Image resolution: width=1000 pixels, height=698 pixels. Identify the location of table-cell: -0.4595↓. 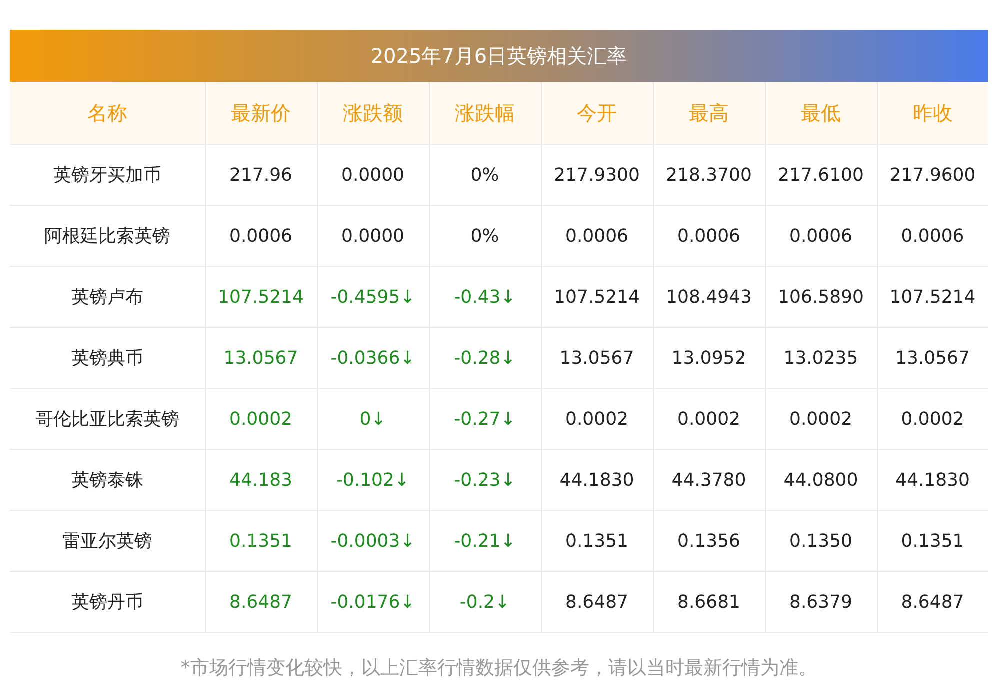
(373, 297).